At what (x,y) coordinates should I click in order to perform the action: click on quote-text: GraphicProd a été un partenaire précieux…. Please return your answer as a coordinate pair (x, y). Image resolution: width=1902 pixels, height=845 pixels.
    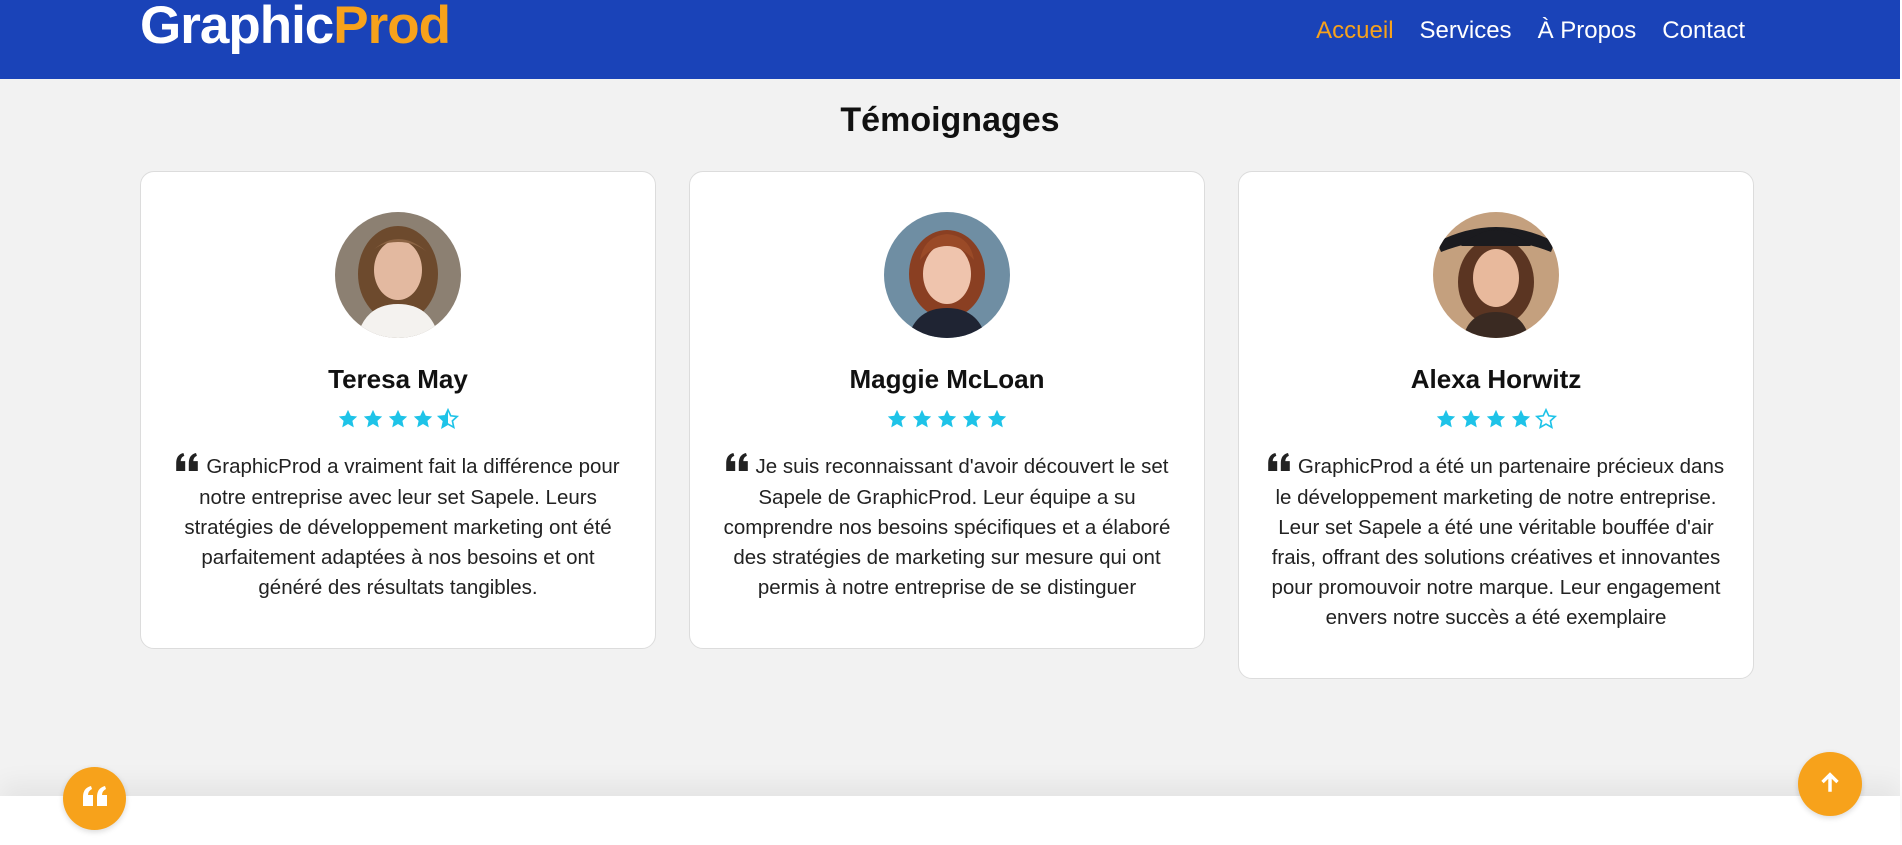
    Looking at the image, I should click on (1498, 542).